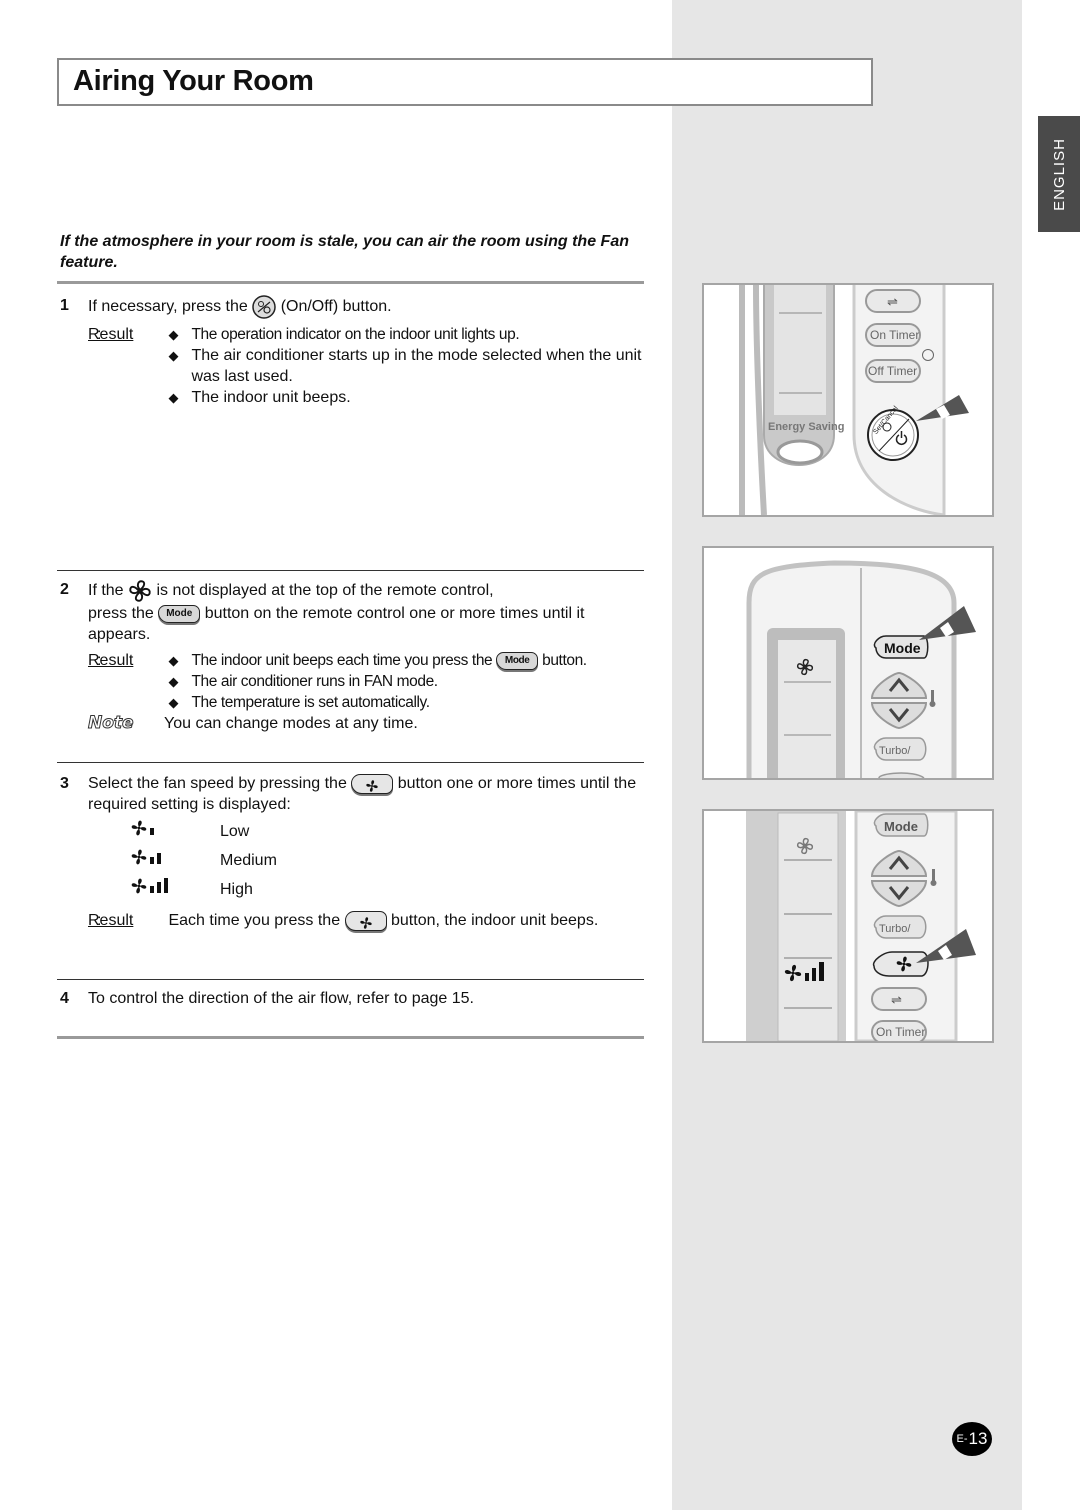  I want to click on figure-remote-mode: Mode Turbo/, so click(848, 663).